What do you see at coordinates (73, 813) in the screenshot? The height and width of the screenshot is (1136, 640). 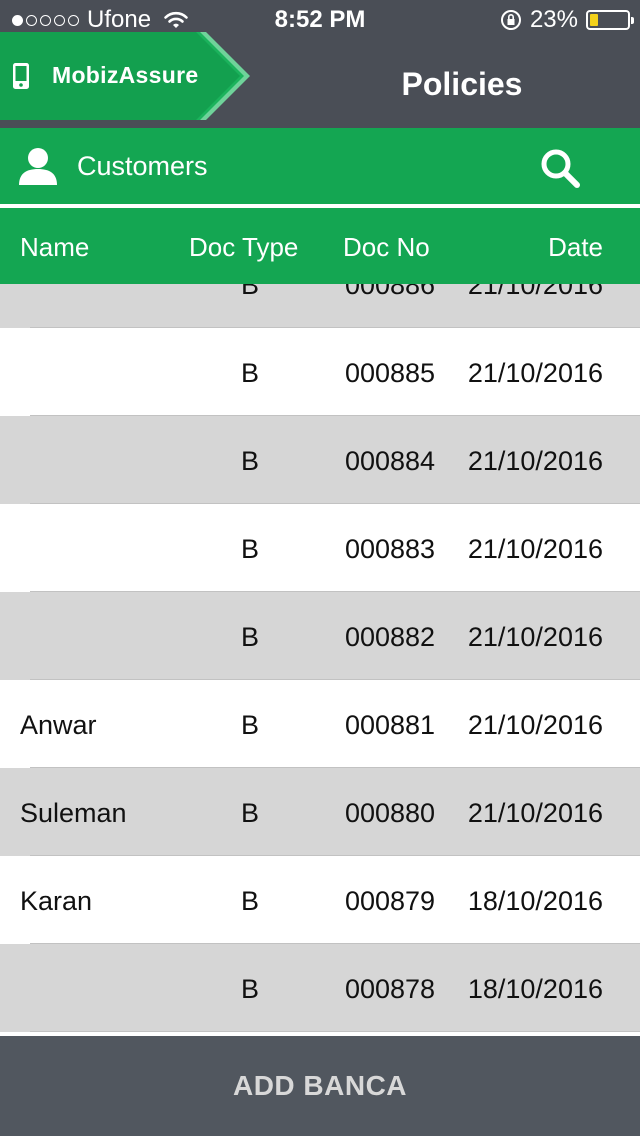 I see `cell-name: Suleman` at bounding box center [73, 813].